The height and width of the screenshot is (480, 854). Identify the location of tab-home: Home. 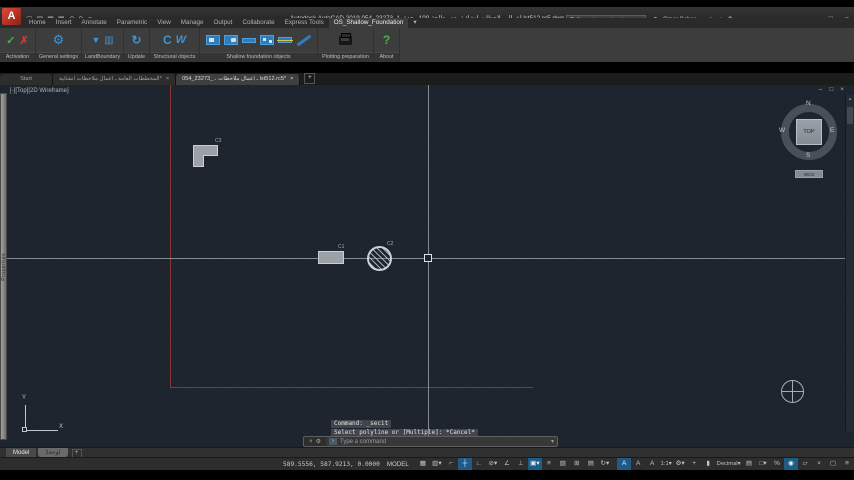
(37, 23).